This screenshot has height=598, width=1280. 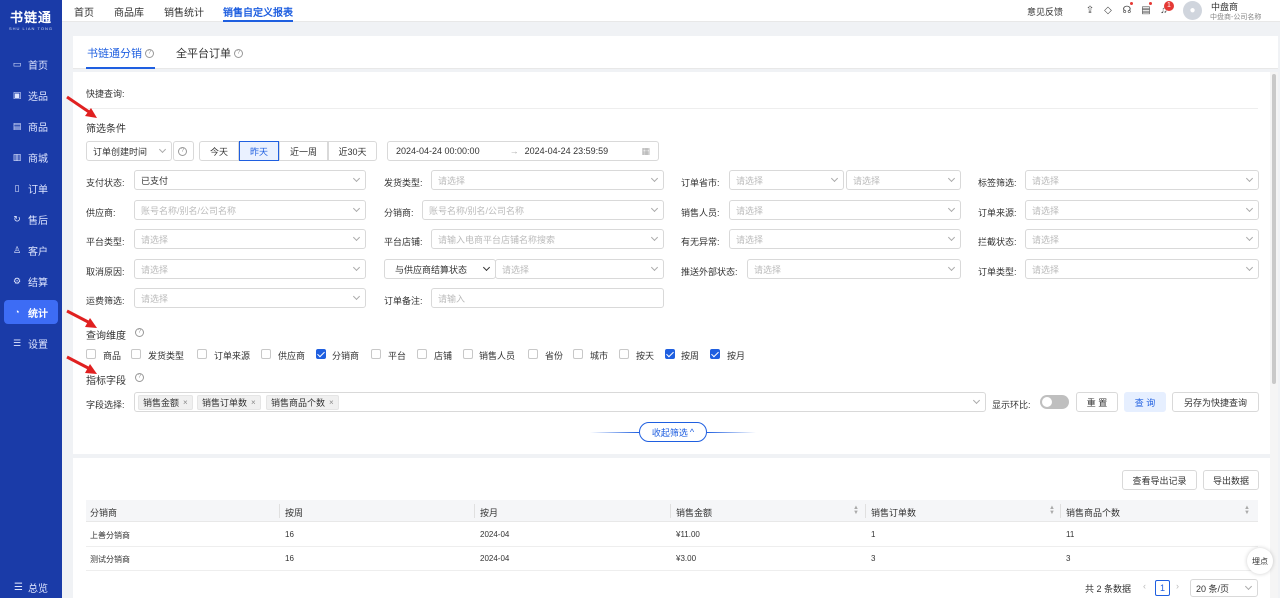 What do you see at coordinates (1054, 402) in the screenshot?
I see `compare-toggle` at bounding box center [1054, 402].